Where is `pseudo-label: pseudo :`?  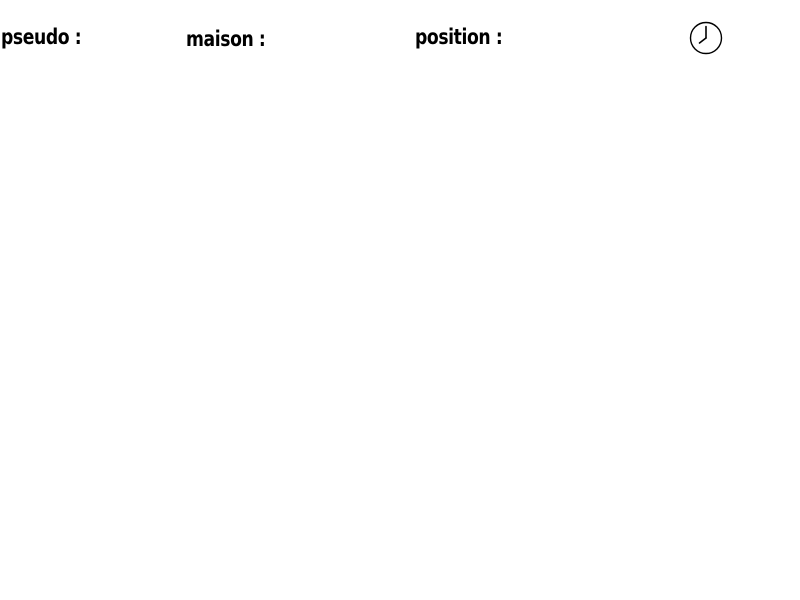 pseudo-label: pseudo : is located at coordinates (41, 37).